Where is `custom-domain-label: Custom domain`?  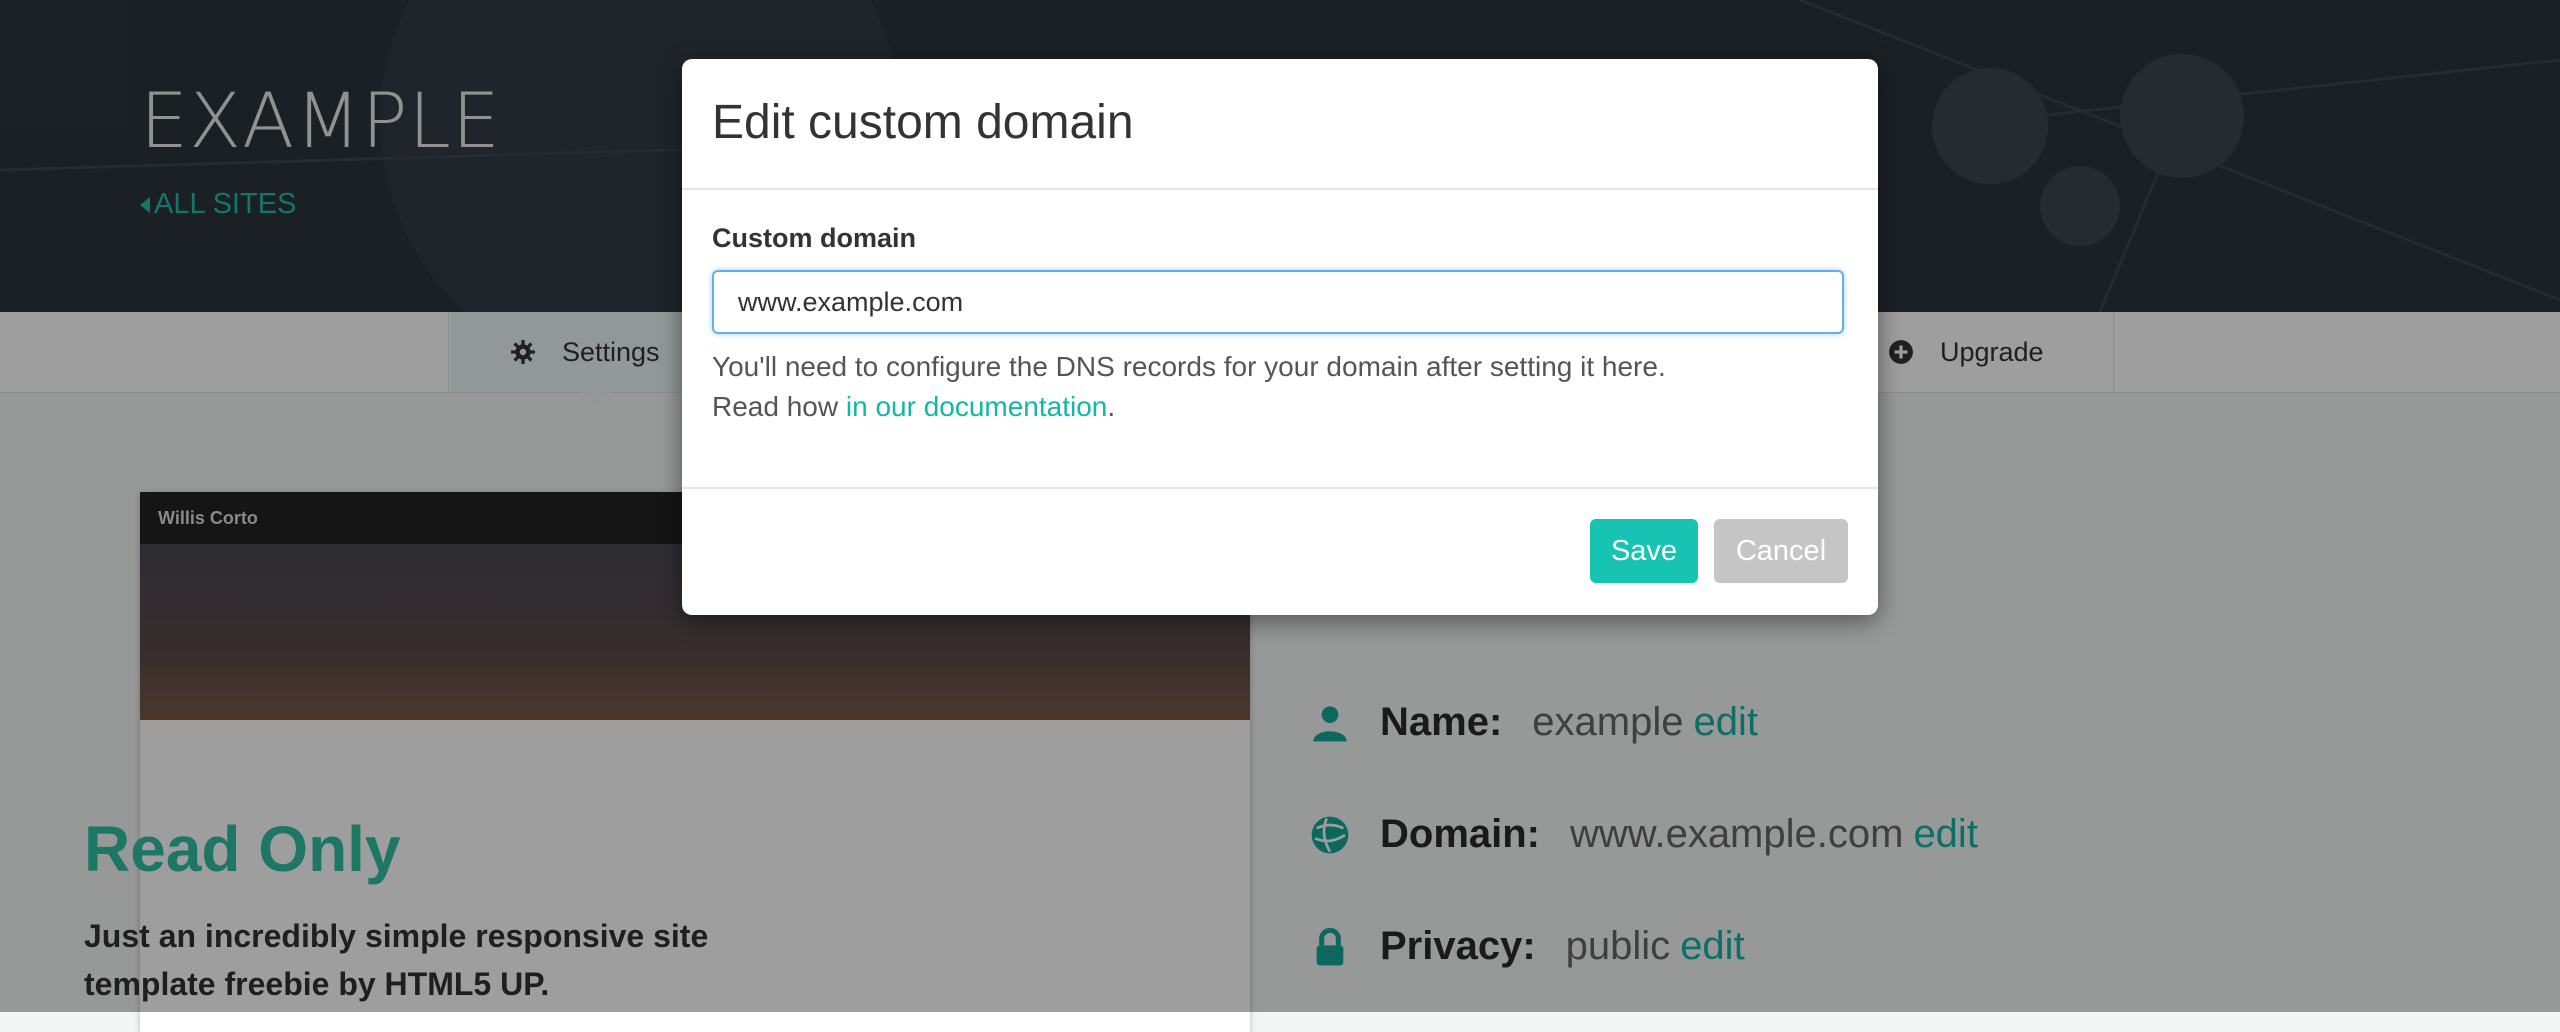
custom-domain-label: Custom domain is located at coordinates (814, 238).